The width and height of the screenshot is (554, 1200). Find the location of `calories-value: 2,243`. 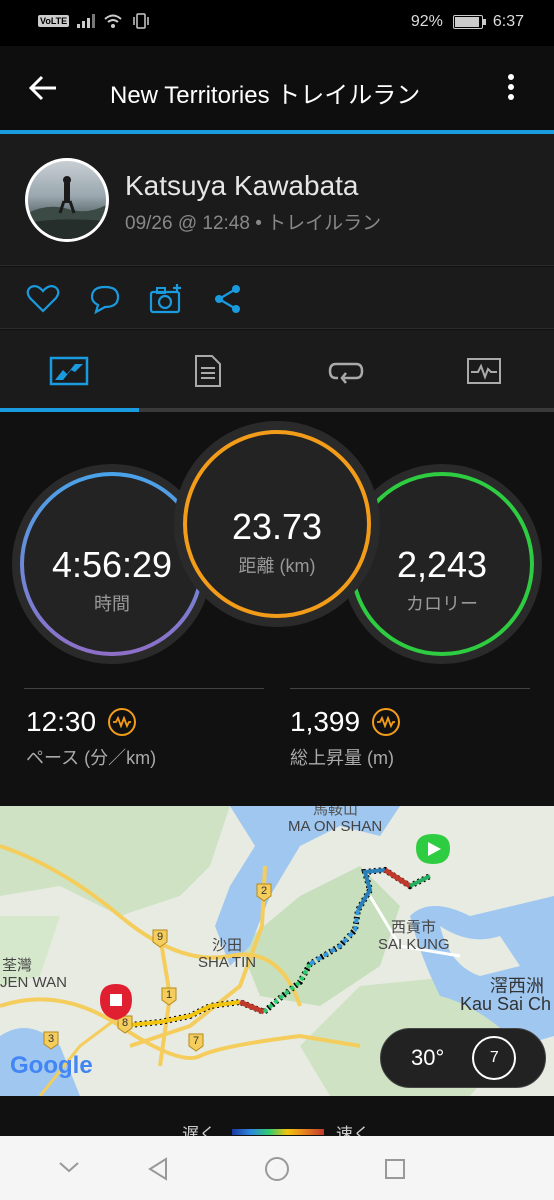

calories-value: 2,243 is located at coordinates (442, 564).